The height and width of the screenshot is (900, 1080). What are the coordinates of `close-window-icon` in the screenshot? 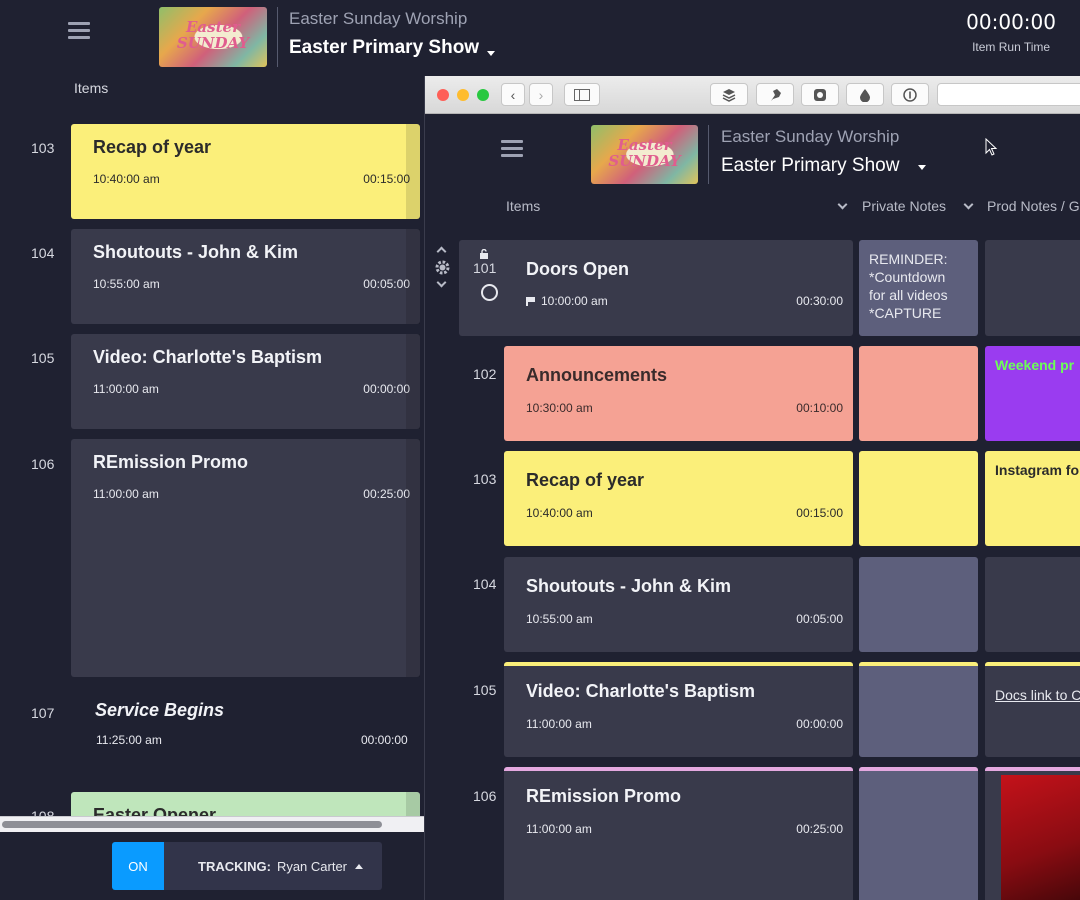 It's located at (443, 95).